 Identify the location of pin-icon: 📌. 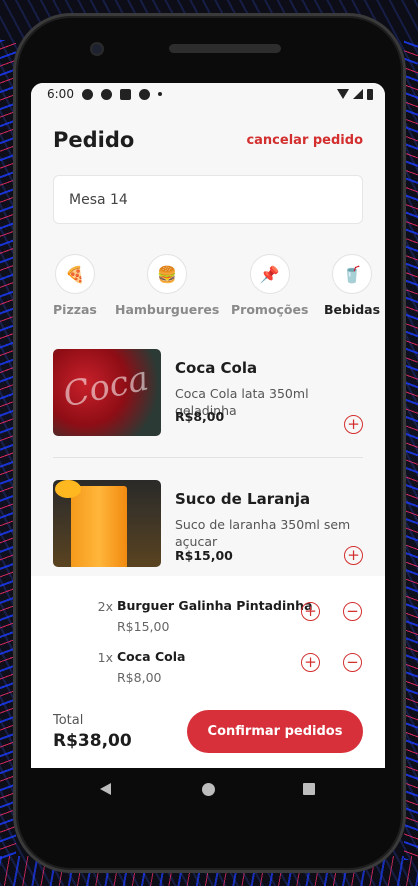
(269, 274).